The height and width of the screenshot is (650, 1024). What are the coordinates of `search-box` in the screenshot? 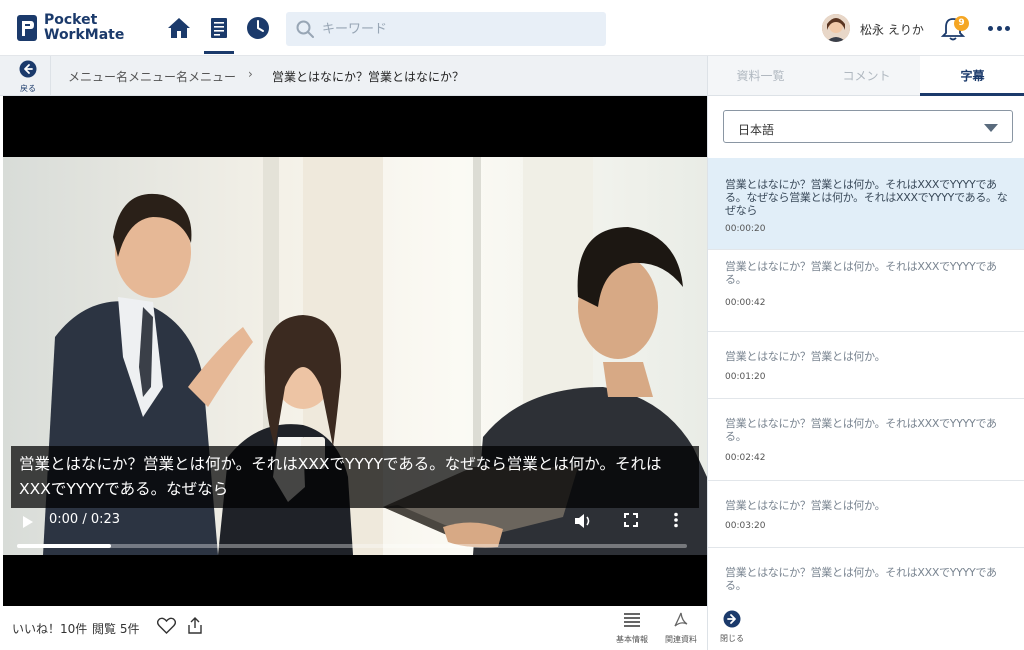 It's located at (446, 29).